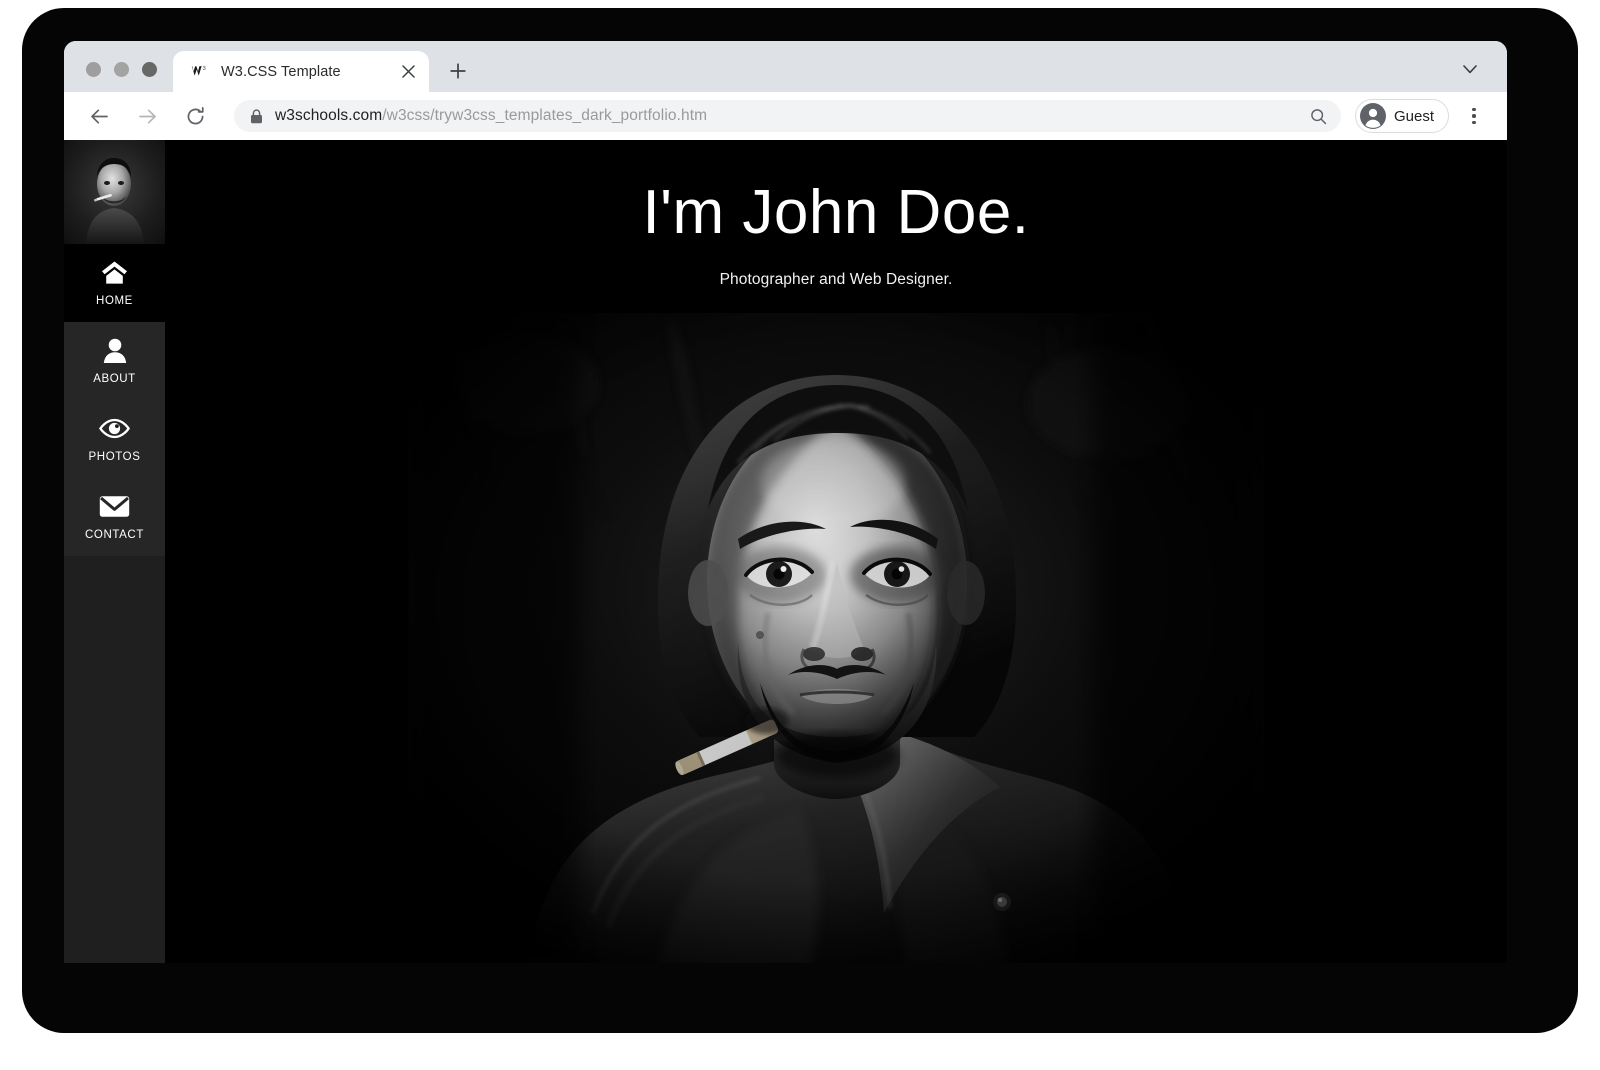  I want to click on reload-button, so click(195, 116).